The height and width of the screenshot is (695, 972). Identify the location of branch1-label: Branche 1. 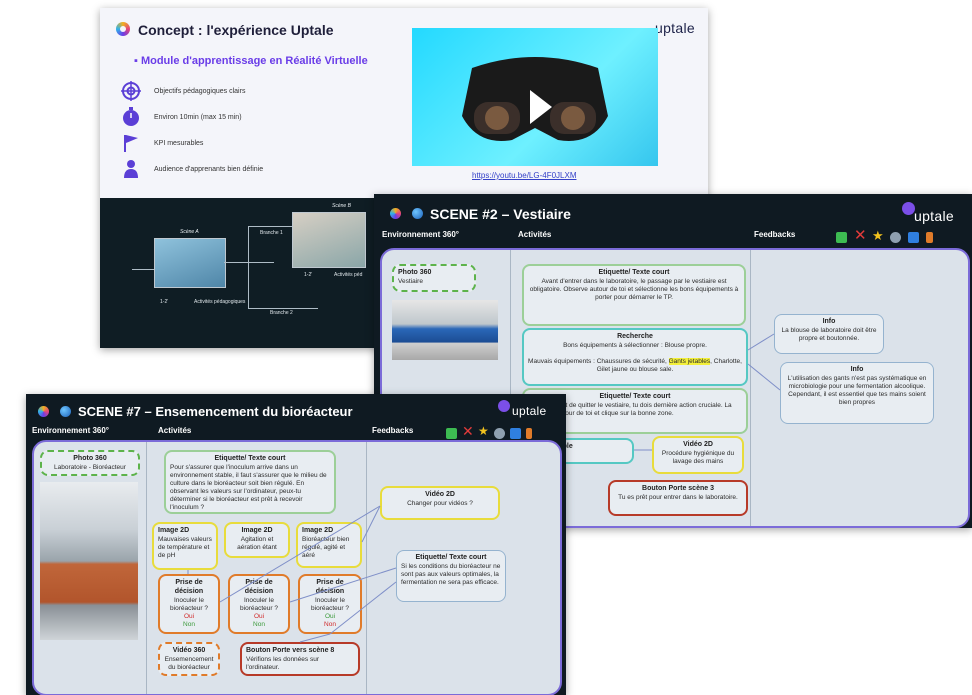
(271, 233).